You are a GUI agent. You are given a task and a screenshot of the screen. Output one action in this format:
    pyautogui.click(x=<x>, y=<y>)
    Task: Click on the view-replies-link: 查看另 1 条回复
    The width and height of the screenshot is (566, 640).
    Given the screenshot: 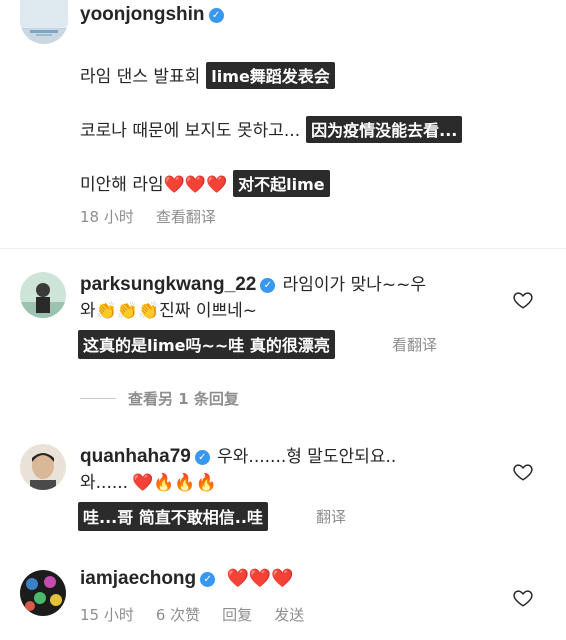 What is the action you would take?
    pyautogui.click(x=183, y=398)
    